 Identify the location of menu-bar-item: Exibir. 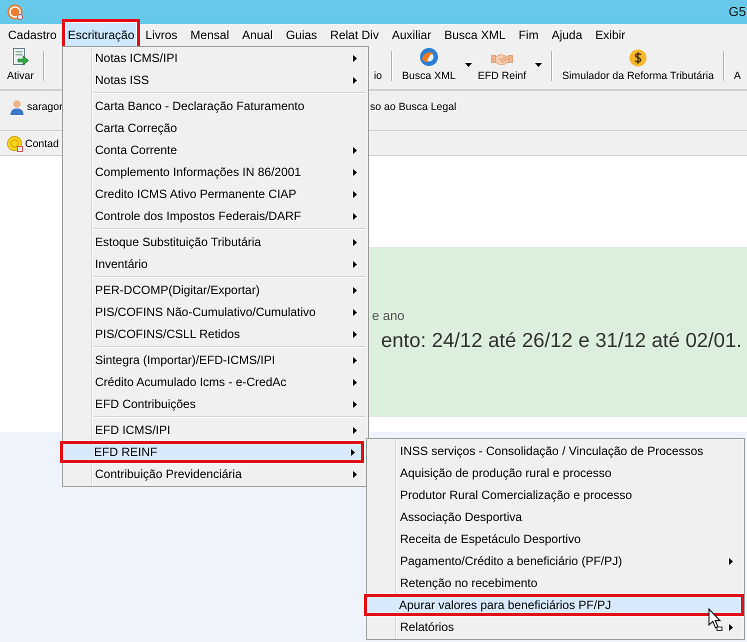
(610, 35).